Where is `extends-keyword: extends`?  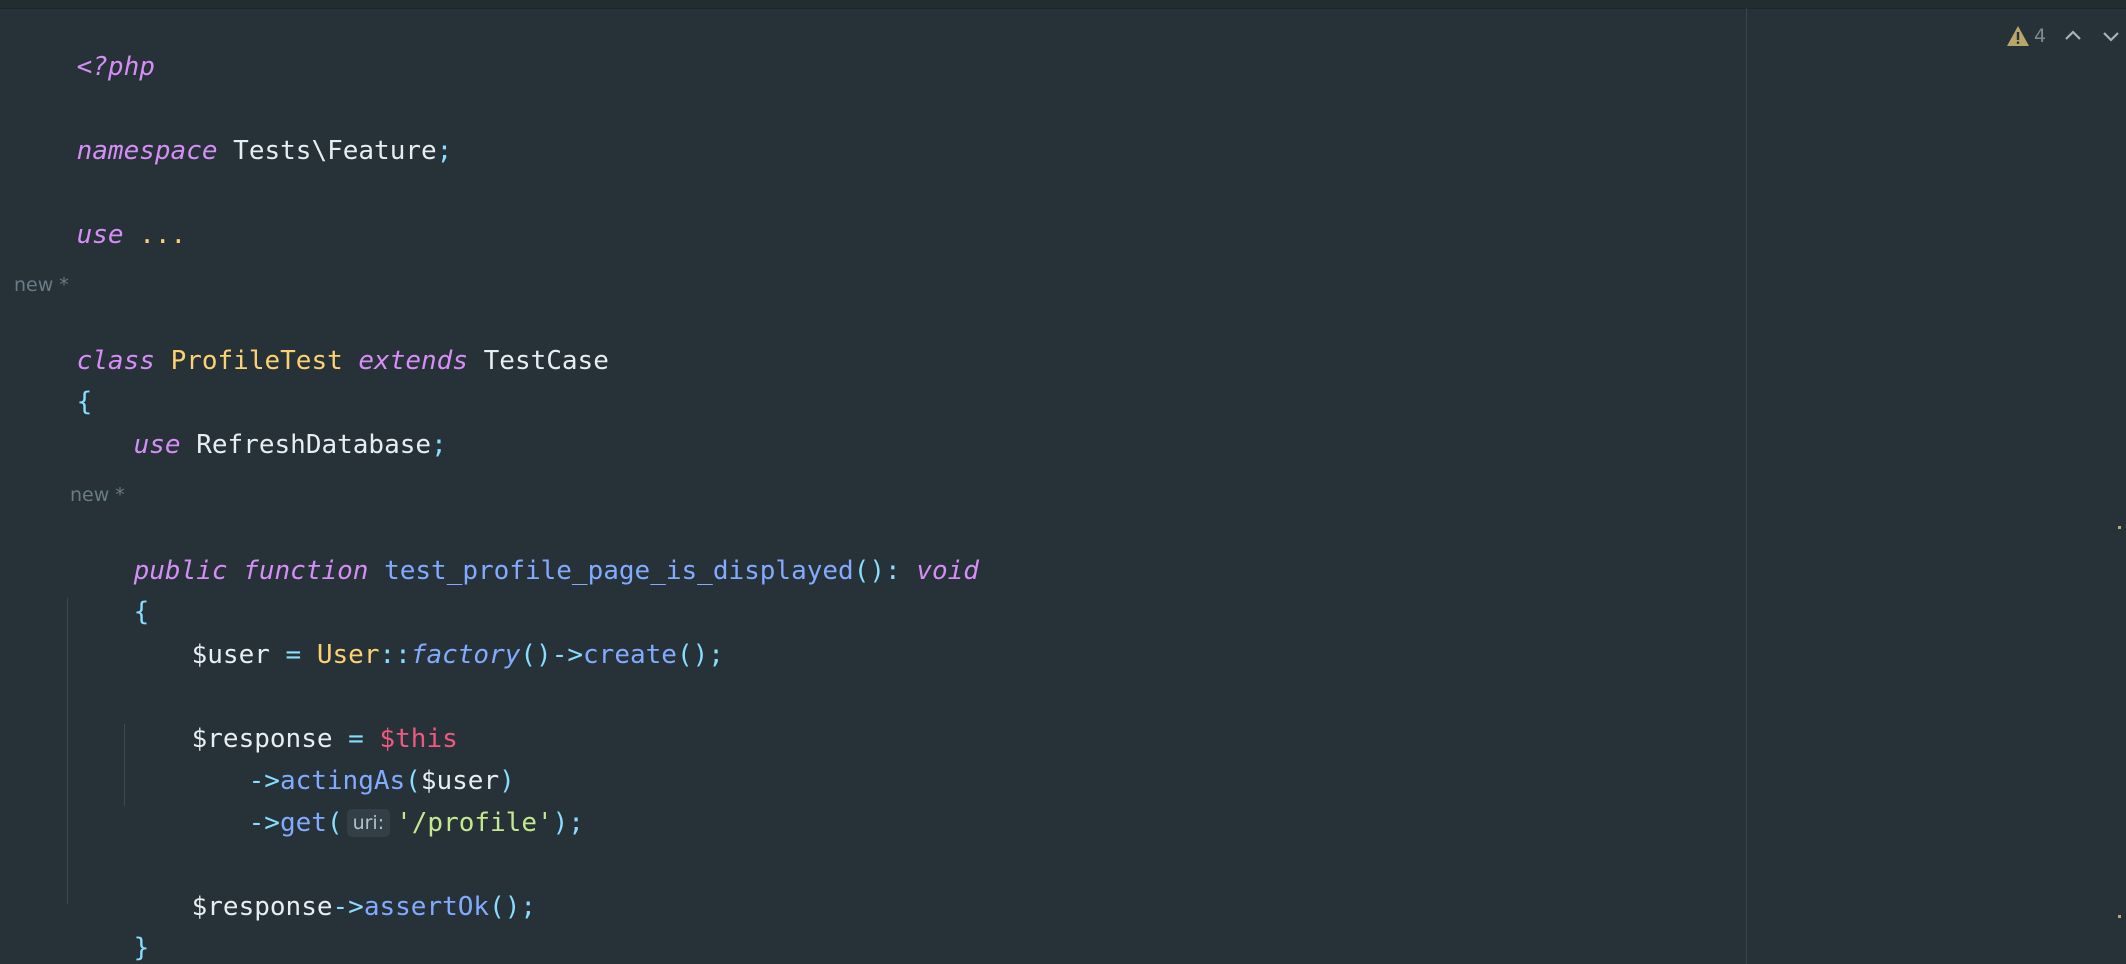
extends-keyword: extends is located at coordinates (413, 361).